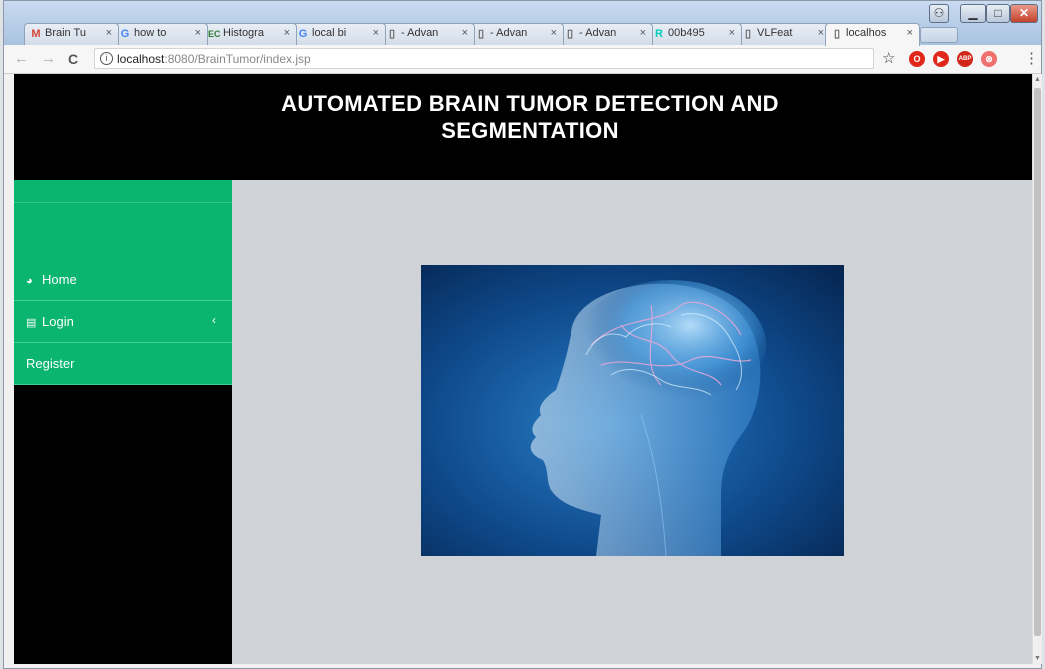 The height and width of the screenshot is (669, 1045). I want to click on brain-shape, so click(671, 345).